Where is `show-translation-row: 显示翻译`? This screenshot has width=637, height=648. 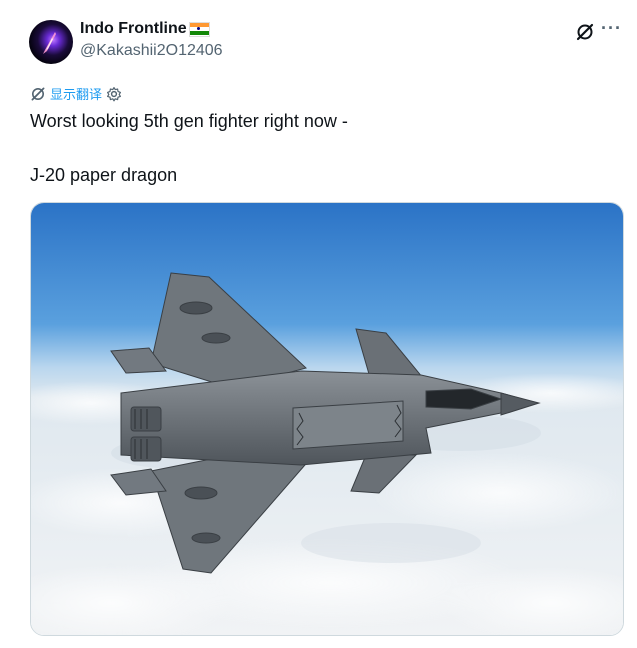 show-translation-row: 显示翻译 is located at coordinates (76, 93).